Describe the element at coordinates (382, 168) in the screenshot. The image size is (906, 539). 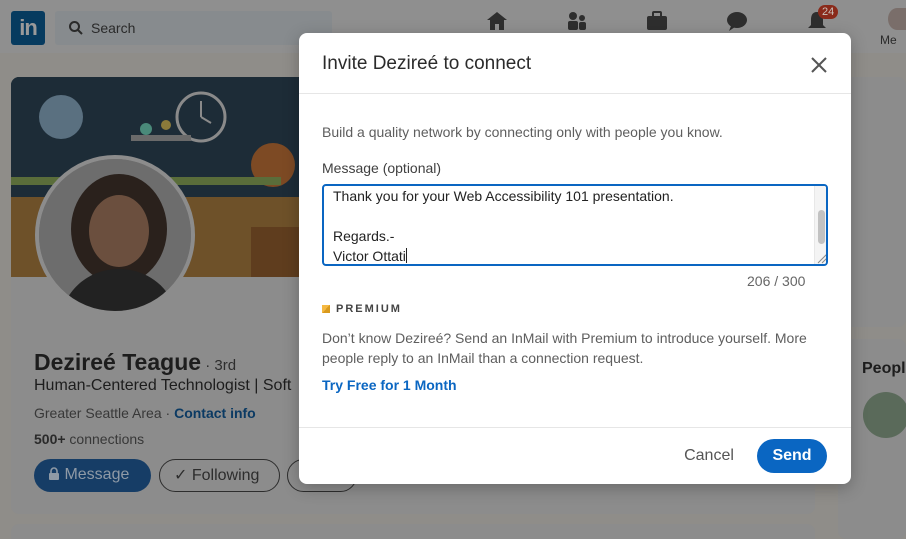
I see `message-field-label: Message (optional)` at that location.